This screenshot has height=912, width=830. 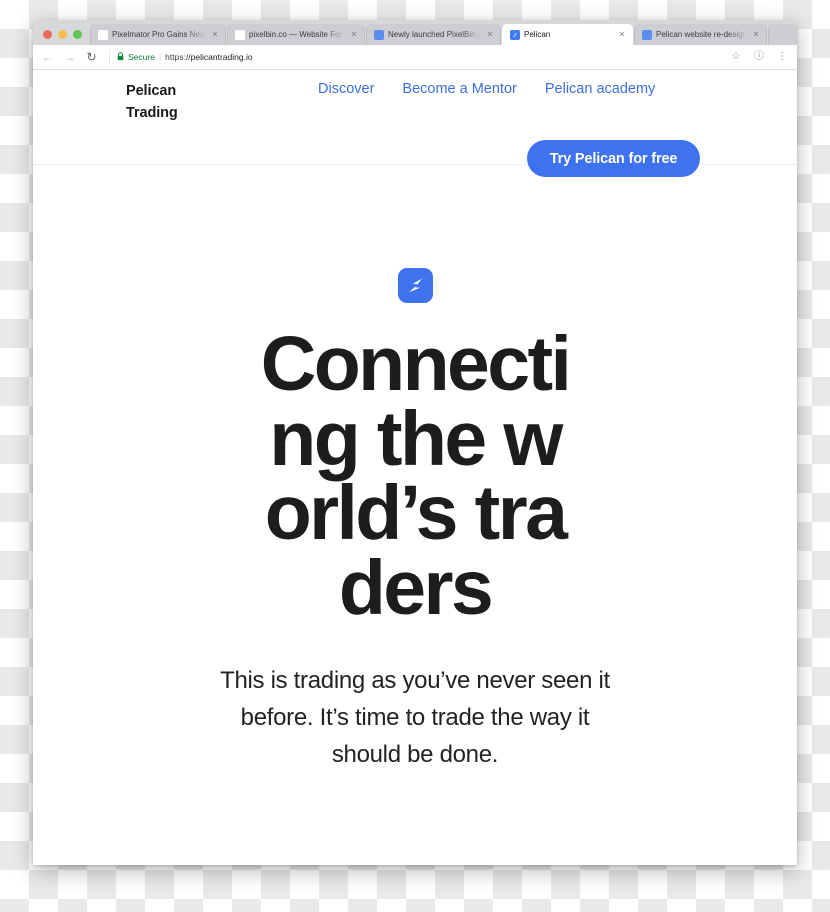 I want to click on nav-item-become-a-mentor: Become a Mentor, so click(x=459, y=89).